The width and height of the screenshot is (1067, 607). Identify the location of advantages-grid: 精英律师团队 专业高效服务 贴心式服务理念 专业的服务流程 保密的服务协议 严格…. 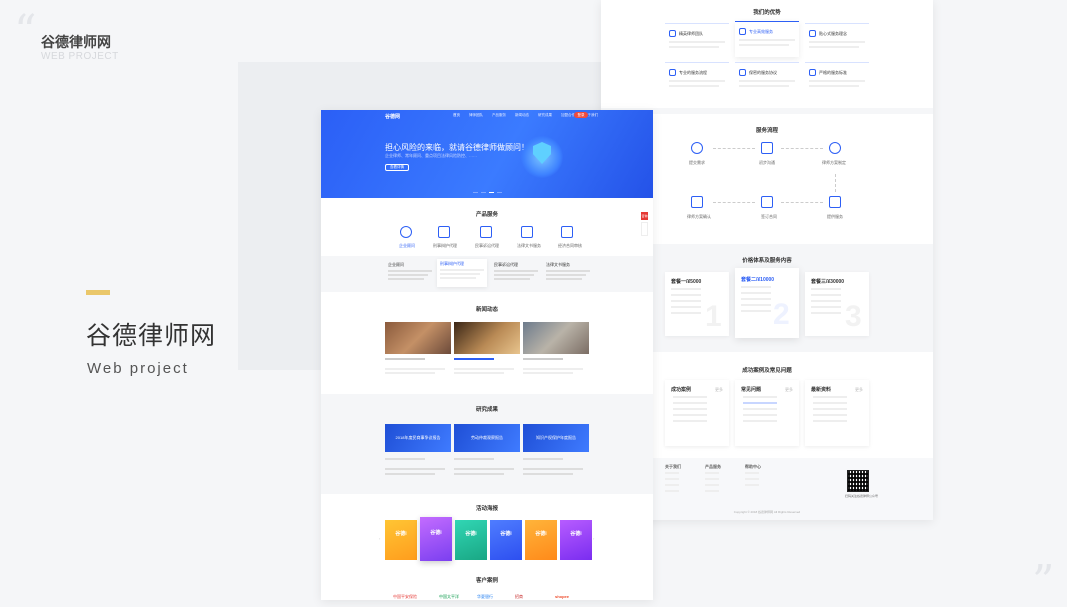
(767, 59).